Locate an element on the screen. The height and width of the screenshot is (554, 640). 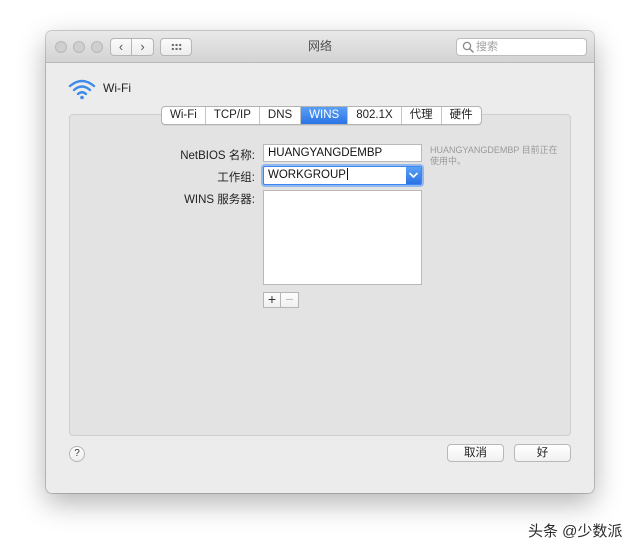
tab-tcpip: TCP/IP is located at coordinates (233, 115).